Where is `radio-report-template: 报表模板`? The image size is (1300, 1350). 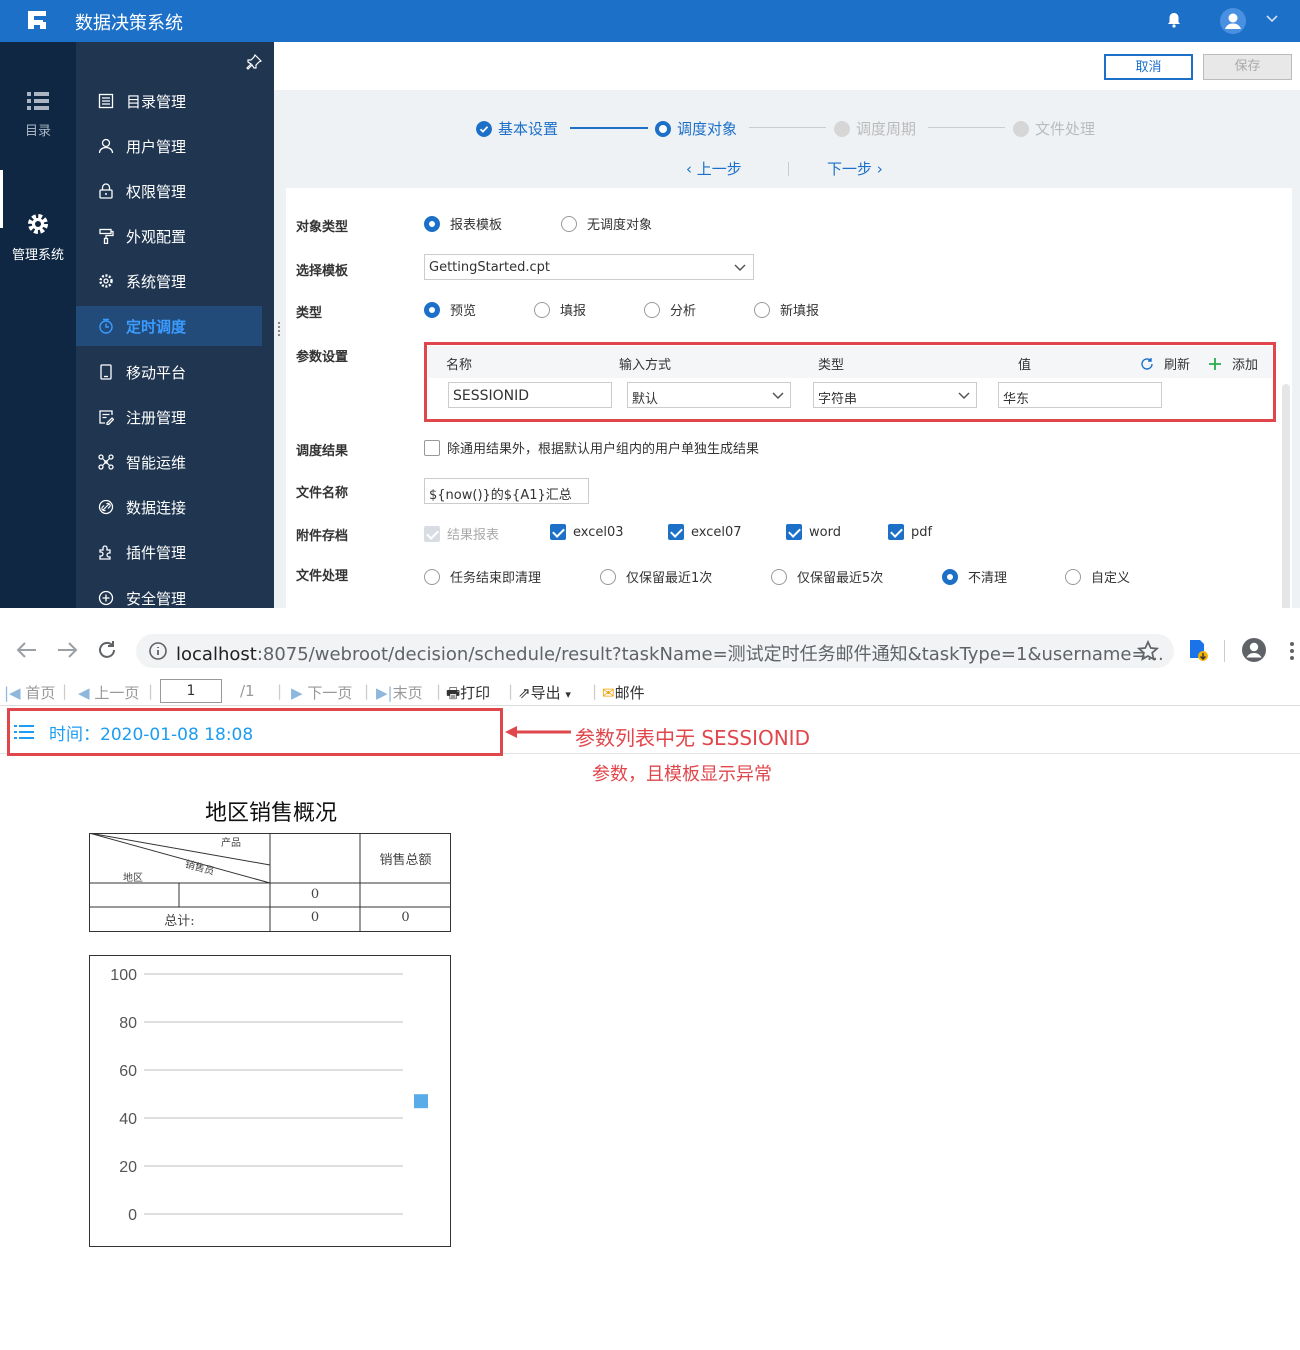
radio-report-template: 报表模板 is located at coordinates (463, 223).